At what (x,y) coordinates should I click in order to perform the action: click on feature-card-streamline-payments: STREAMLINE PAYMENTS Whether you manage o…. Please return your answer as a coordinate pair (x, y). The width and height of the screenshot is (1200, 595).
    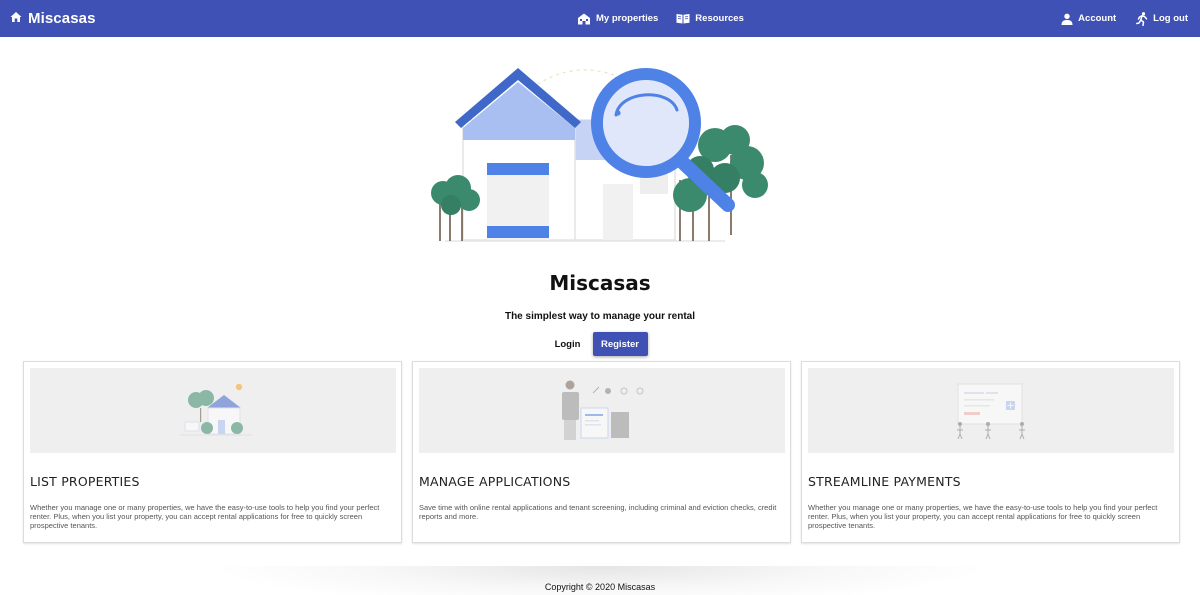
    Looking at the image, I should click on (990, 452).